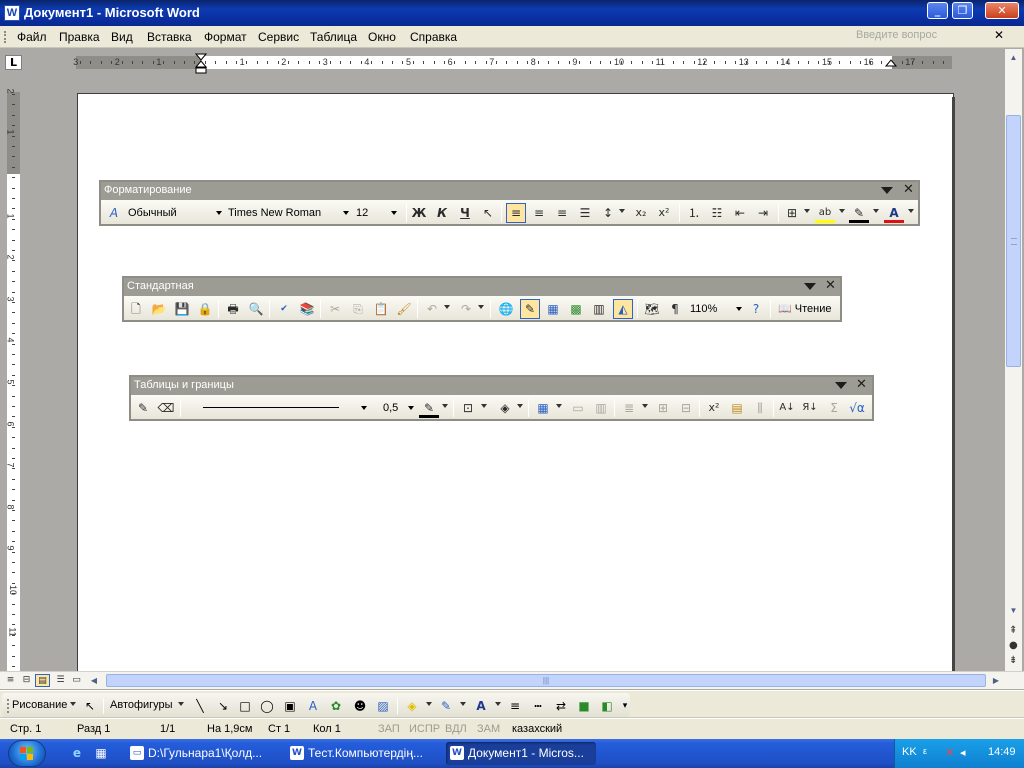  I want to click on line-icon: ╲, so click(200, 706).